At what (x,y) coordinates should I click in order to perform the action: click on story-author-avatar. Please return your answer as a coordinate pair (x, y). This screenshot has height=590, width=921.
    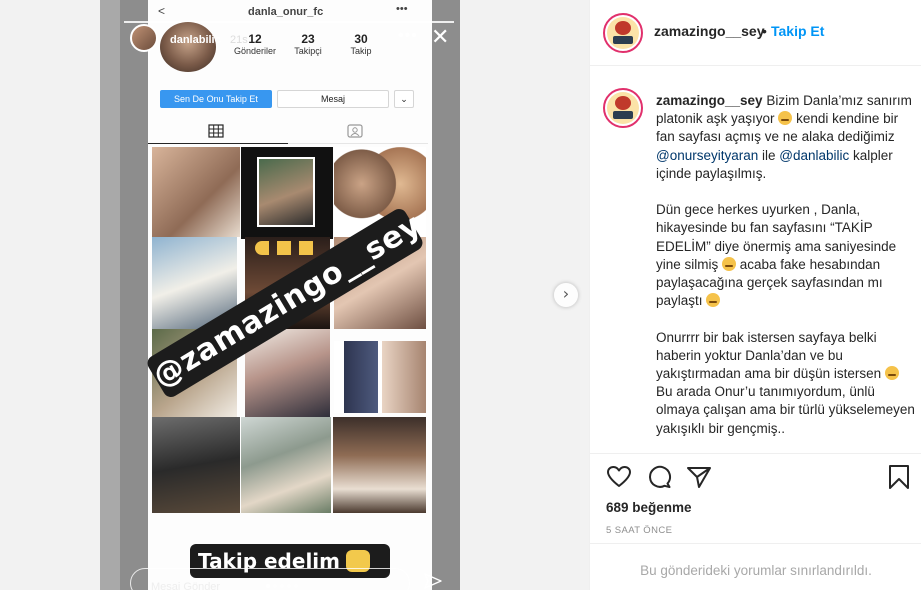
    Looking at the image, I should click on (144, 38).